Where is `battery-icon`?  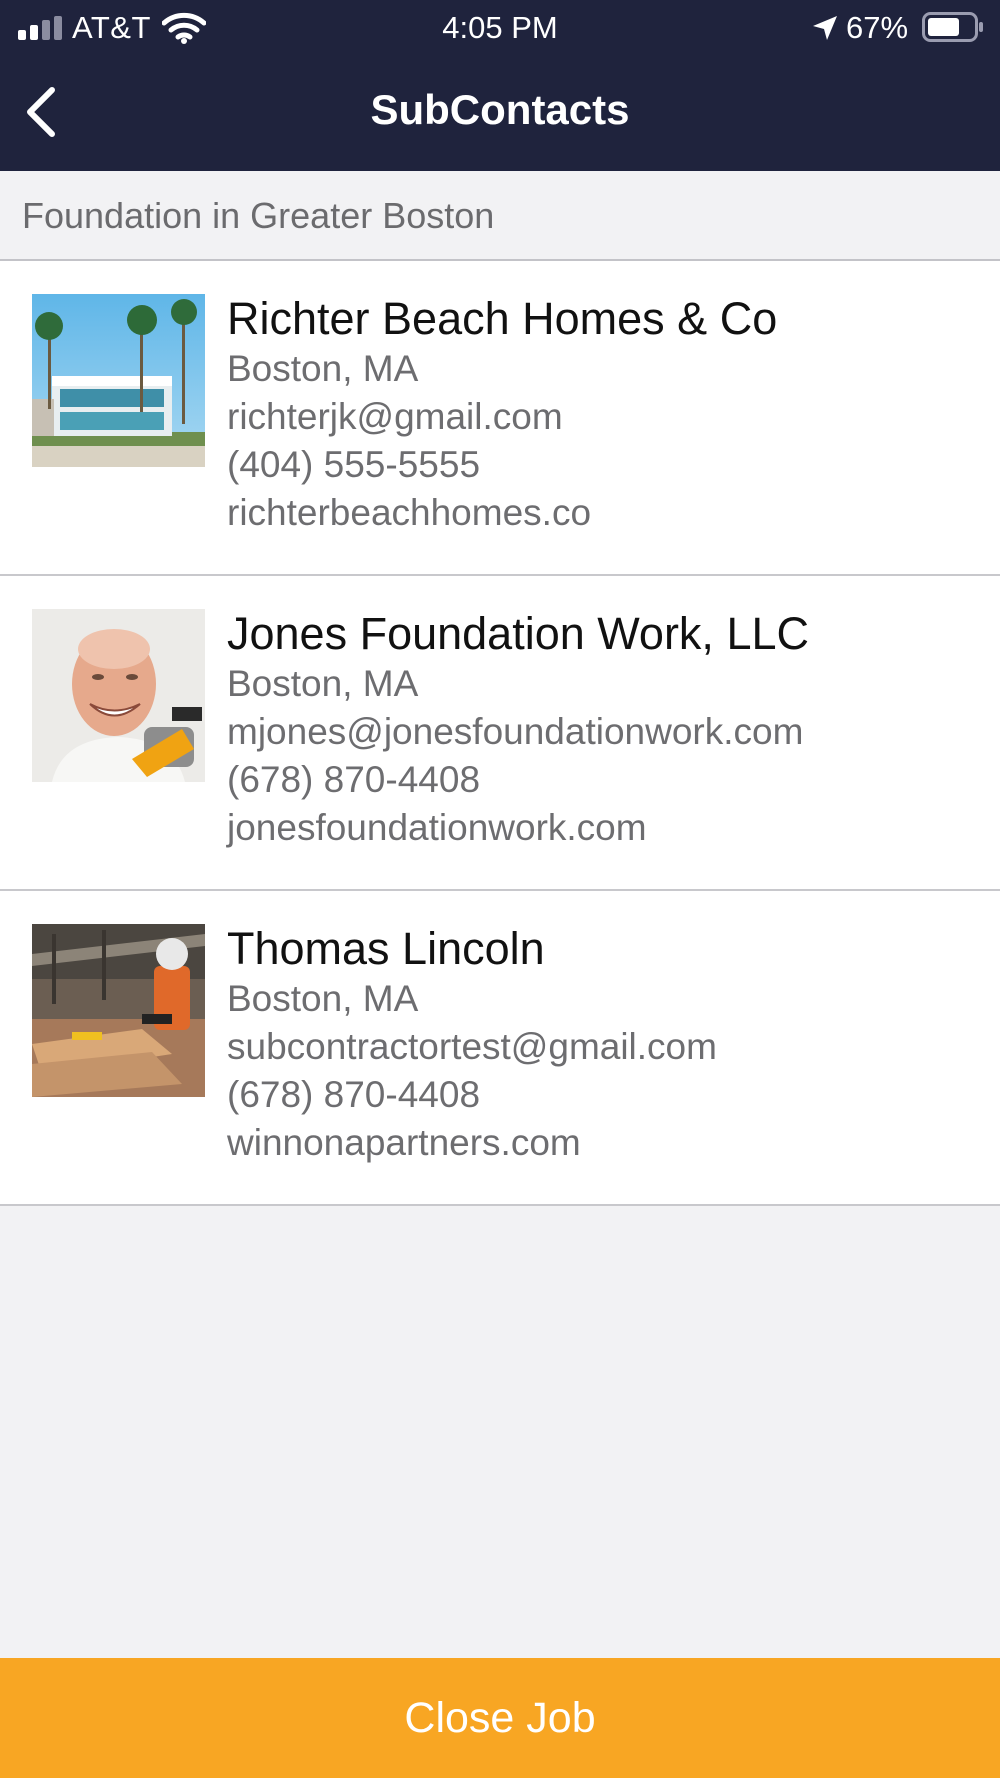
battery-icon is located at coordinates (952, 27).